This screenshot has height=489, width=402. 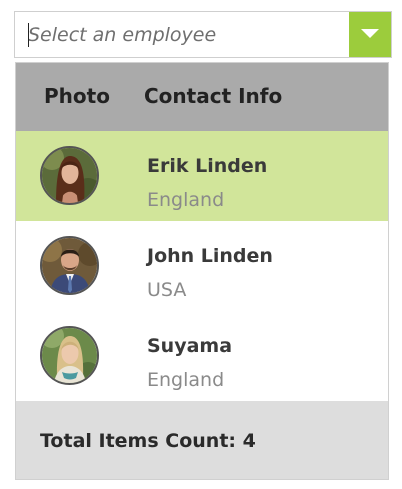 What do you see at coordinates (210, 256) in the screenshot?
I see `employee-name: John Linden` at bounding box center [210, 256].